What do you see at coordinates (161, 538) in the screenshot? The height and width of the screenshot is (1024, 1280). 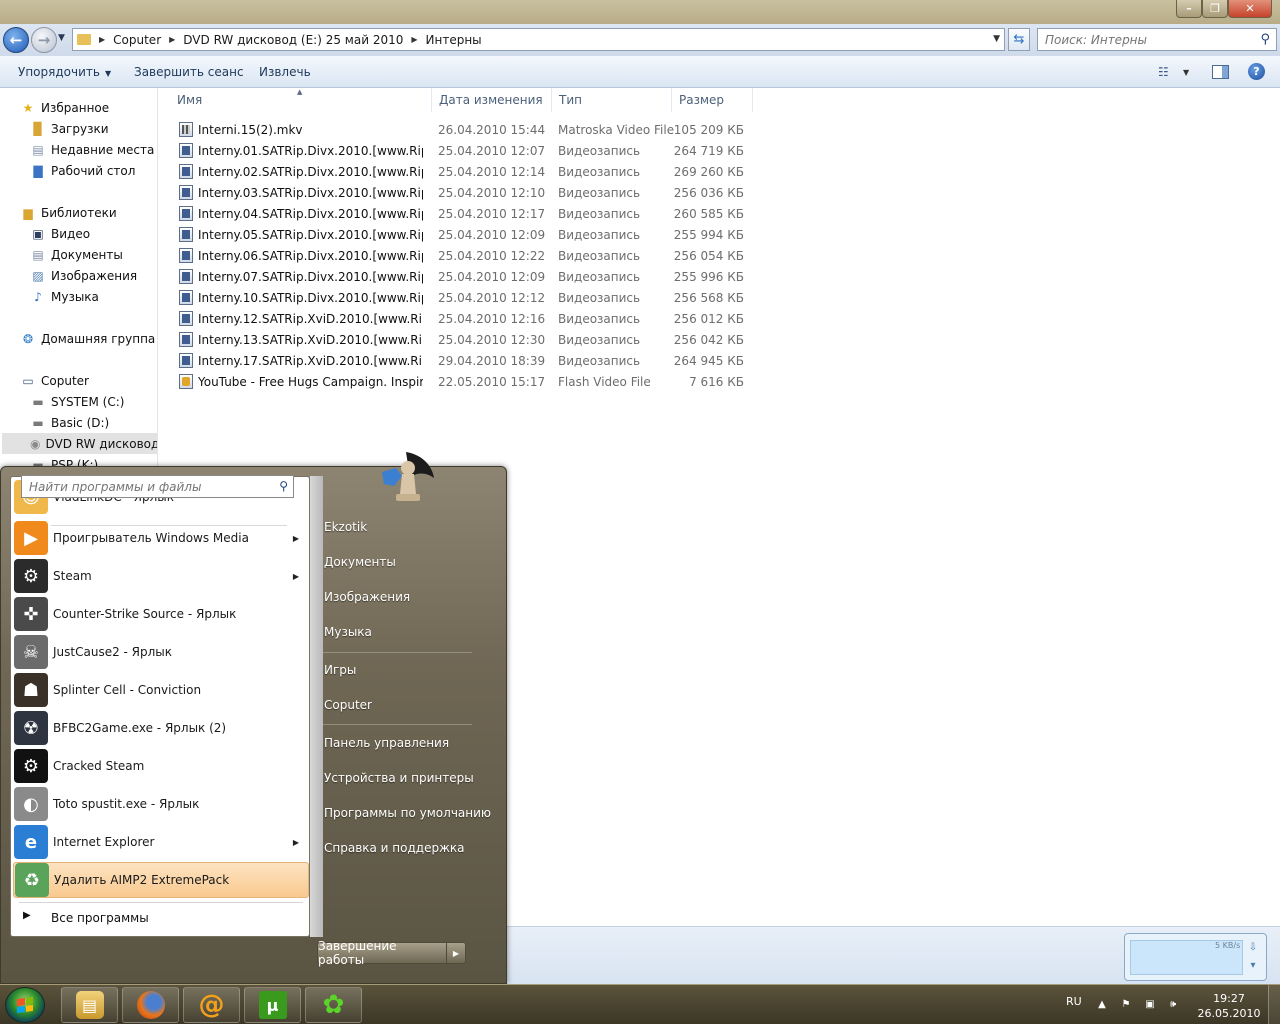 I see `start-program-item: ▶ Проигрыватель Windows Media ▶` at bounding box center [161, 538].